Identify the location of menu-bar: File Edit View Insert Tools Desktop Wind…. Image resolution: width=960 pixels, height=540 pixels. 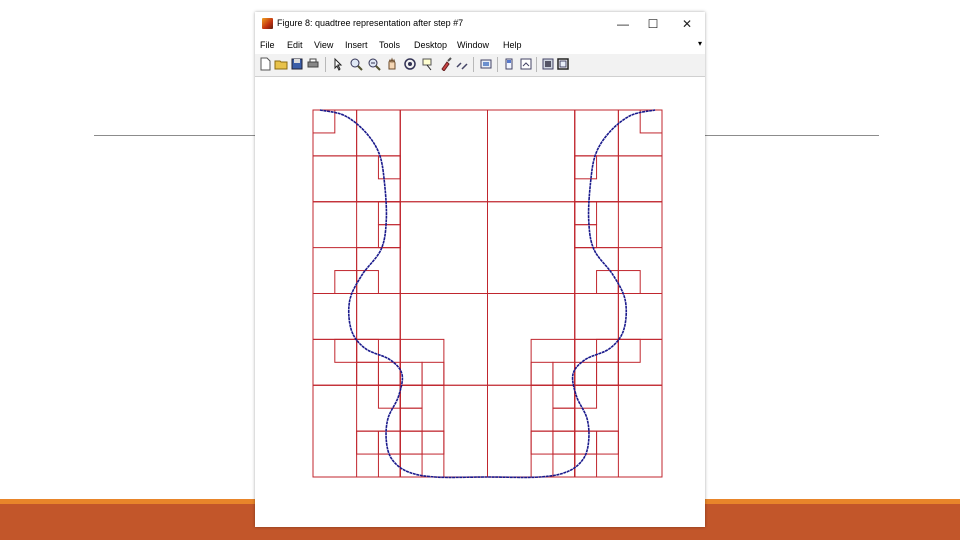
(480, 45).